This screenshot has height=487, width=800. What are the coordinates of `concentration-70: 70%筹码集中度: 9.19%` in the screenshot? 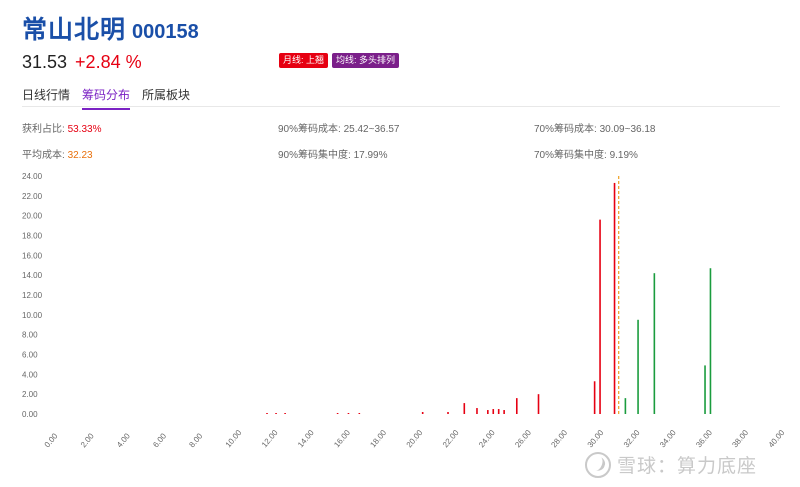 It's located at (586, 153).